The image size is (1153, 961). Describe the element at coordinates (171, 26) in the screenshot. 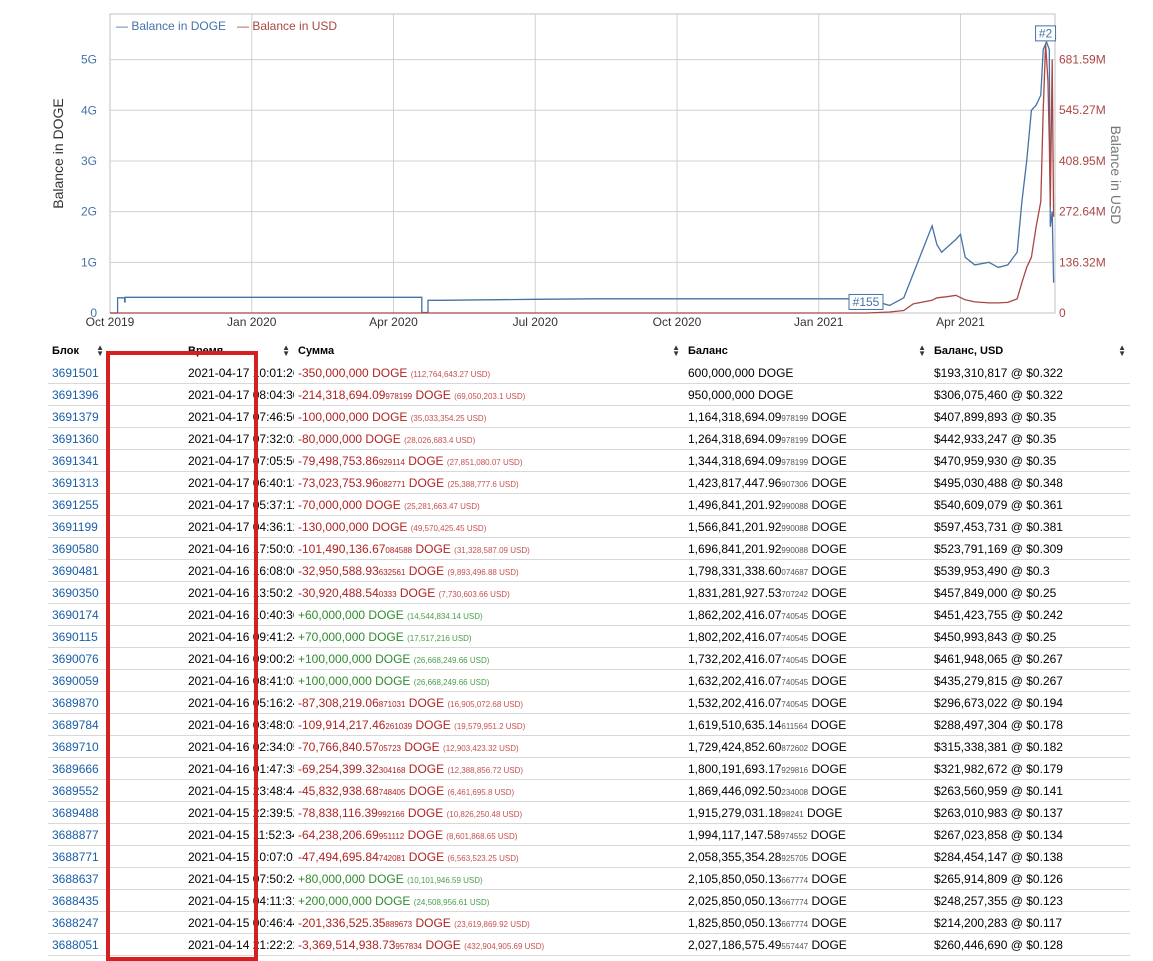

I see `legend-doge: — Balance in DOGE` at that location.